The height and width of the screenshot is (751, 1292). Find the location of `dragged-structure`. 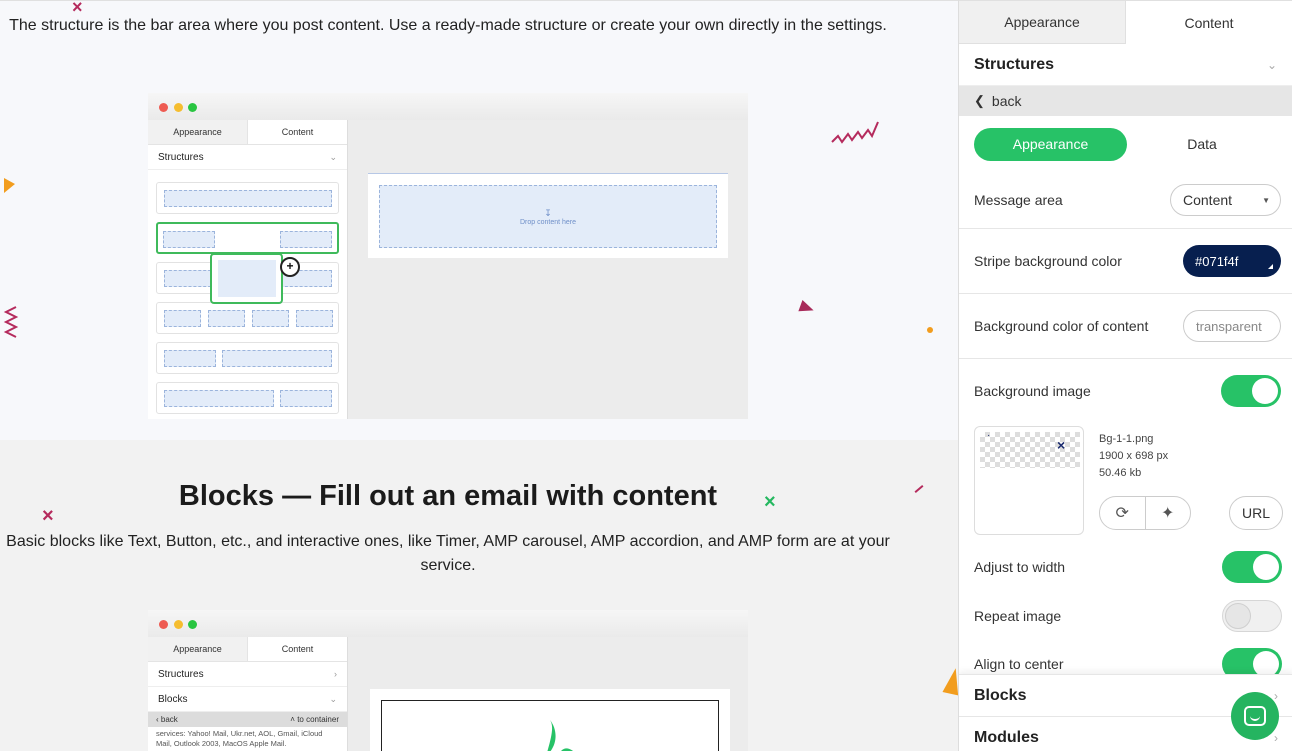

dragged-structure is located at coordinates (246, 278).